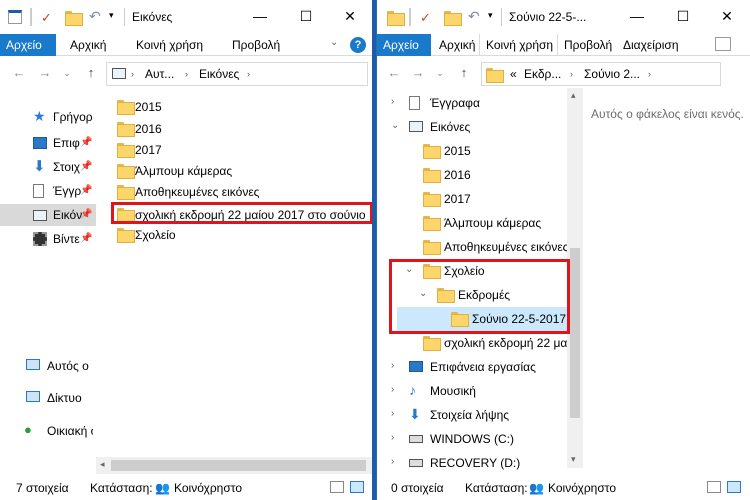  I want to click on help-icon: ?, so click(358, 45).